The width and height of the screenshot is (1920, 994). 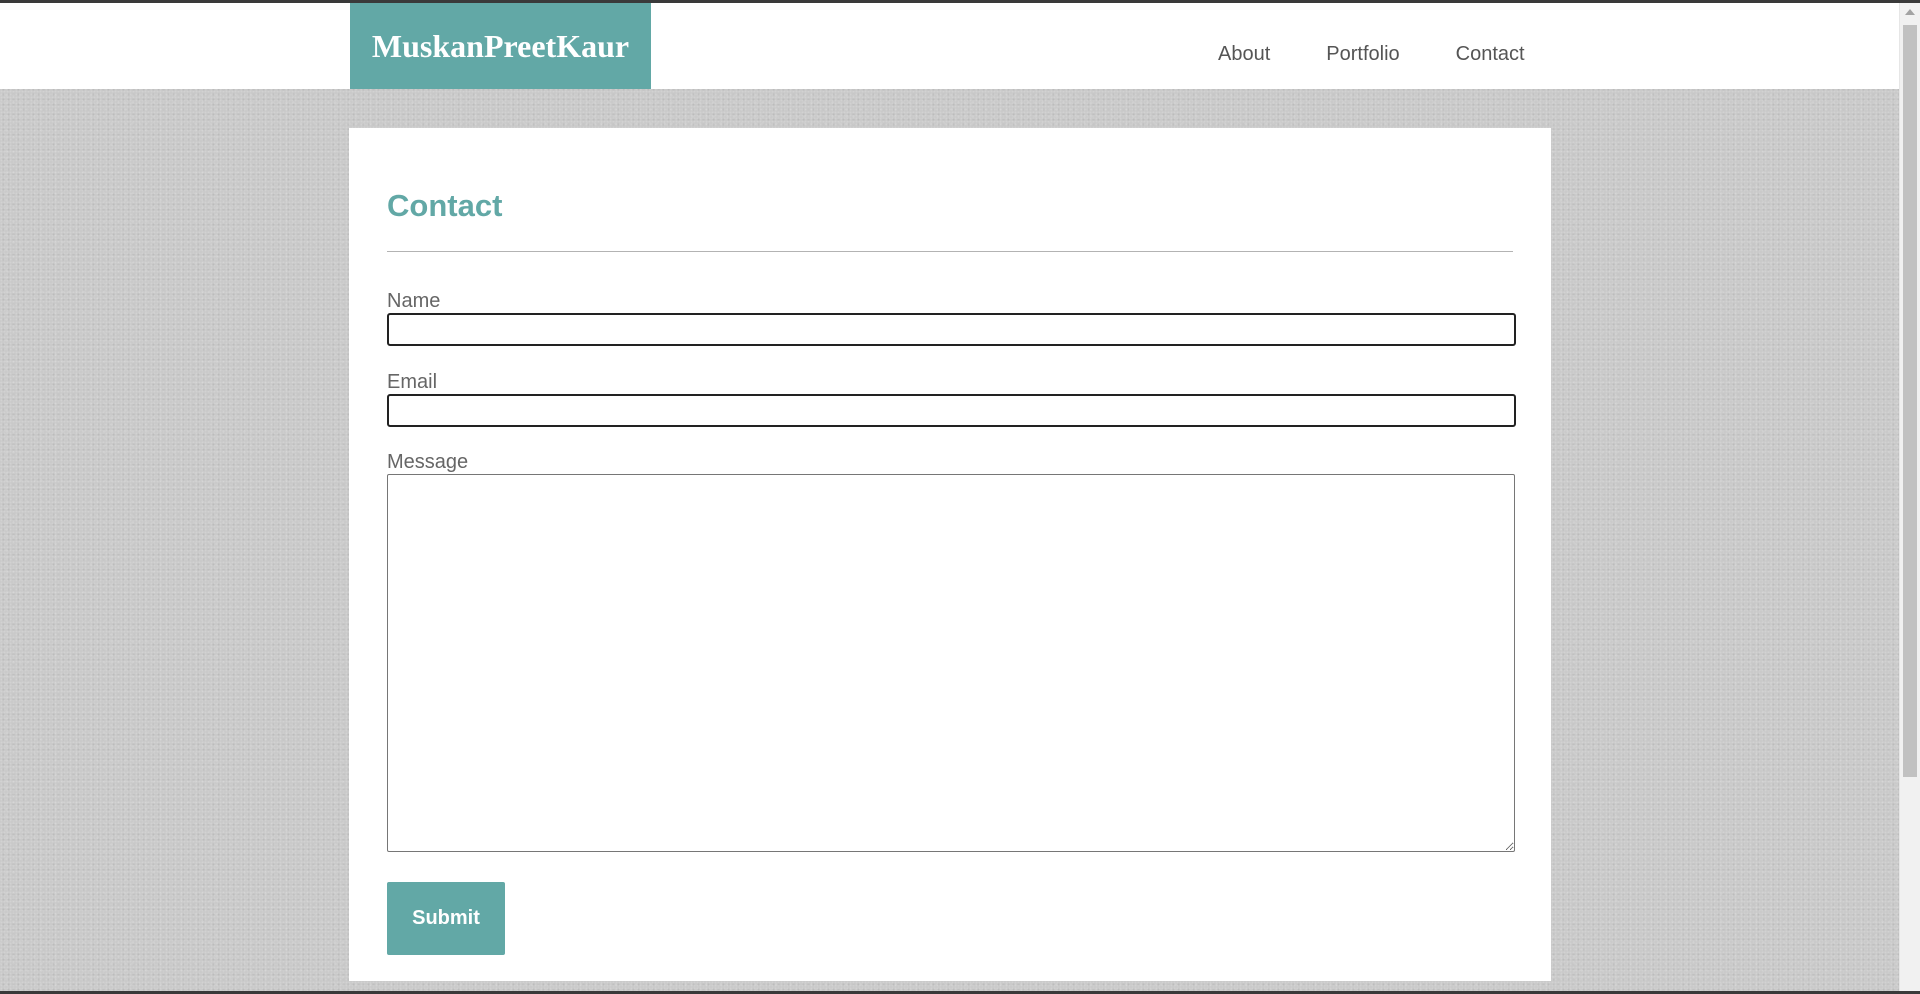 I want to click on nav-link-portfolio: Portfolio, so click(x=1362, y=54).